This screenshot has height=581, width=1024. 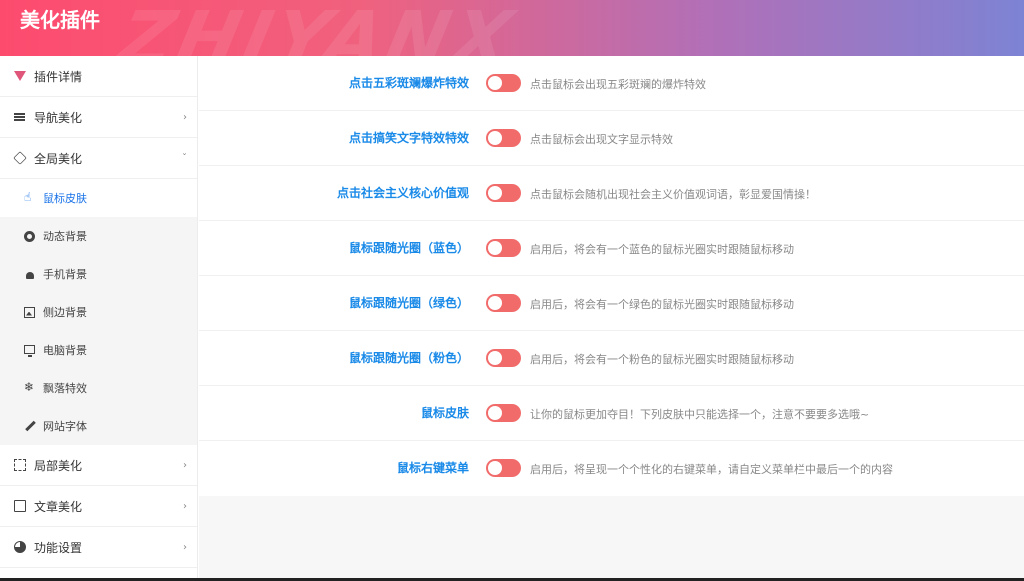 I want to click on setting-label: 鼠标跟随光圈（绿色）, so click(x=408, y=303).